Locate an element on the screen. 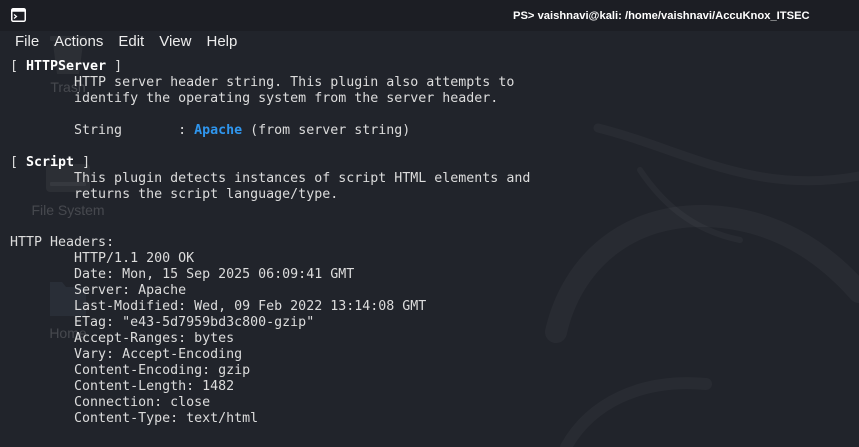  header-line: Accept-Ranges: bytes is located at coordinates (430, 339).